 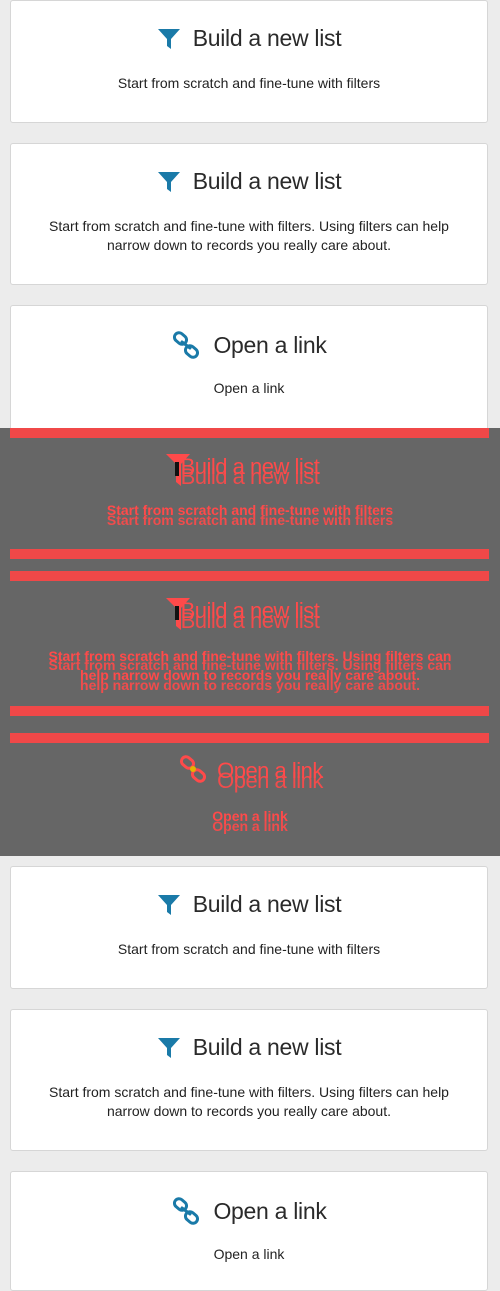 I want to click on overlay-card-title: Open a link, so click(x=270, y=780).